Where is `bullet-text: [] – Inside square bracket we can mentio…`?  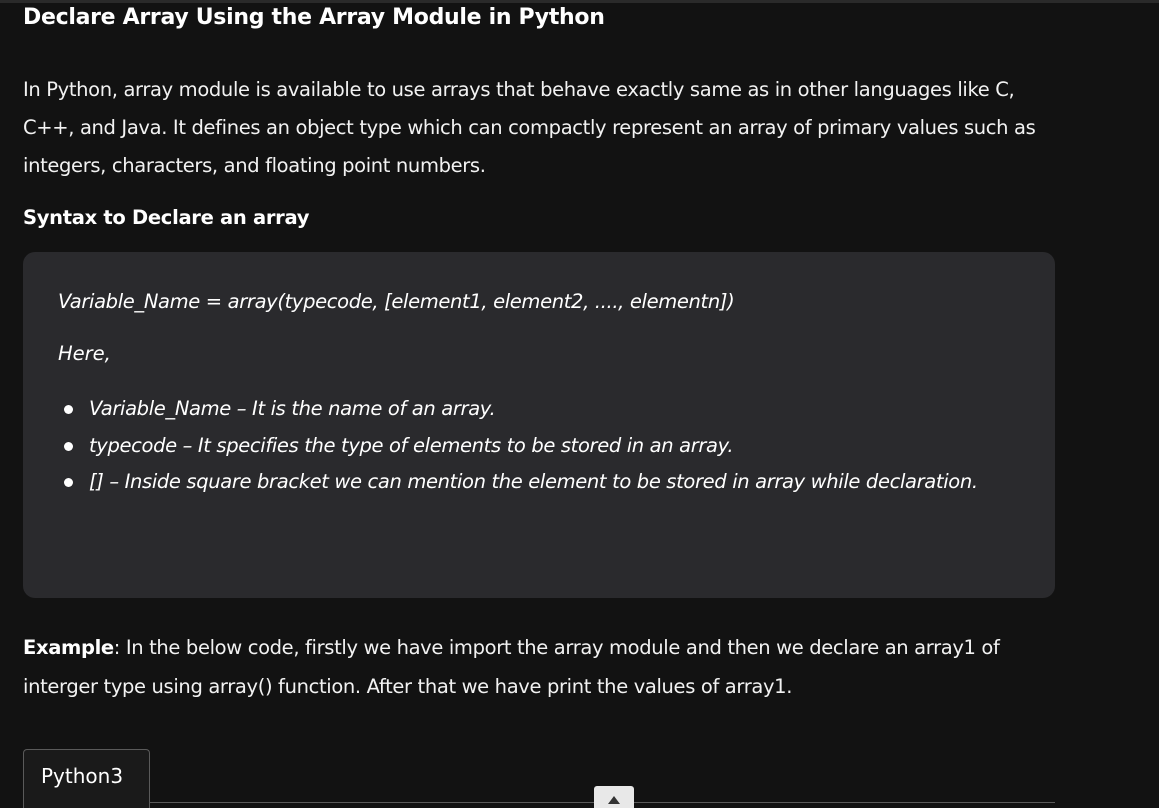 bullet-text: [] – Inside square bracket we can mentio… is located at coordinates (533, 481).